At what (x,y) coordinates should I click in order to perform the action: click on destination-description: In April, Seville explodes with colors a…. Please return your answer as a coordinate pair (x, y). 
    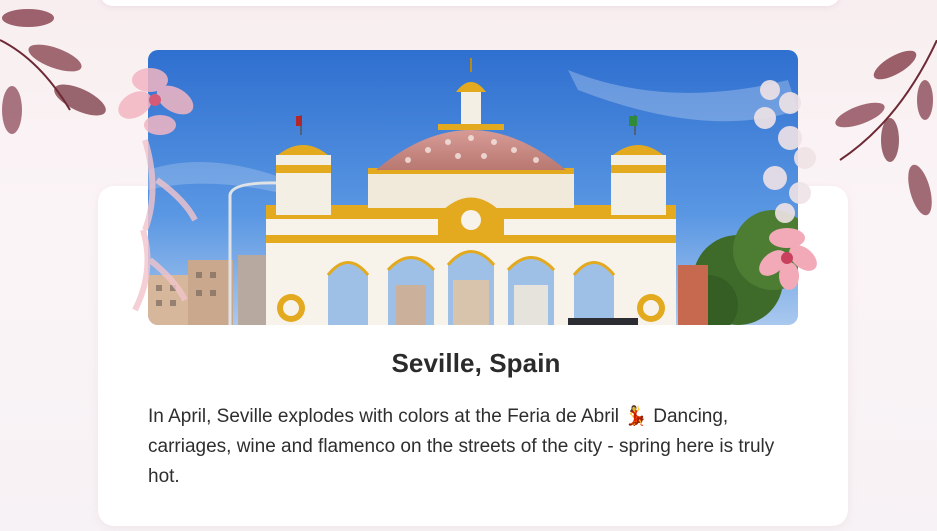
    Looking at the image, I should click on (461, 446).